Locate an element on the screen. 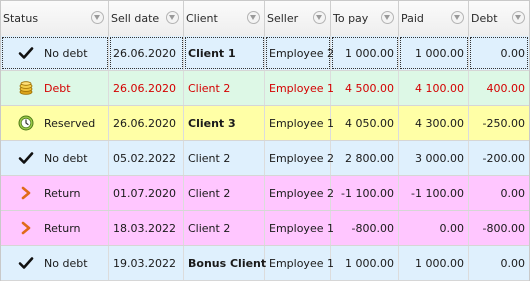  cell-debt: -250.00 is located at coordinates (499, 123).